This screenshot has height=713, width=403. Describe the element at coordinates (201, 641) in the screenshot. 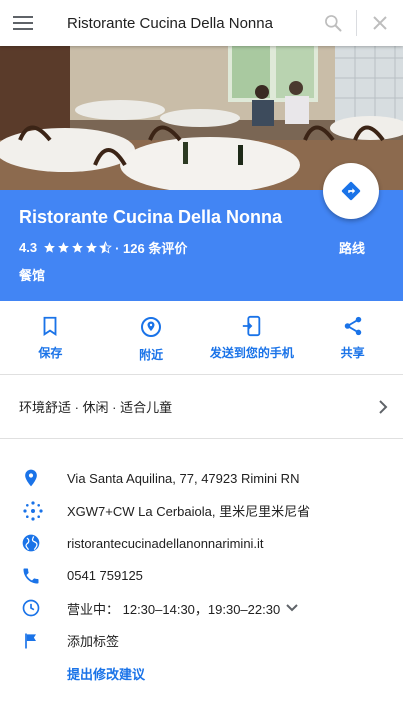

I see `add-label-row: 添加标签` at that location.